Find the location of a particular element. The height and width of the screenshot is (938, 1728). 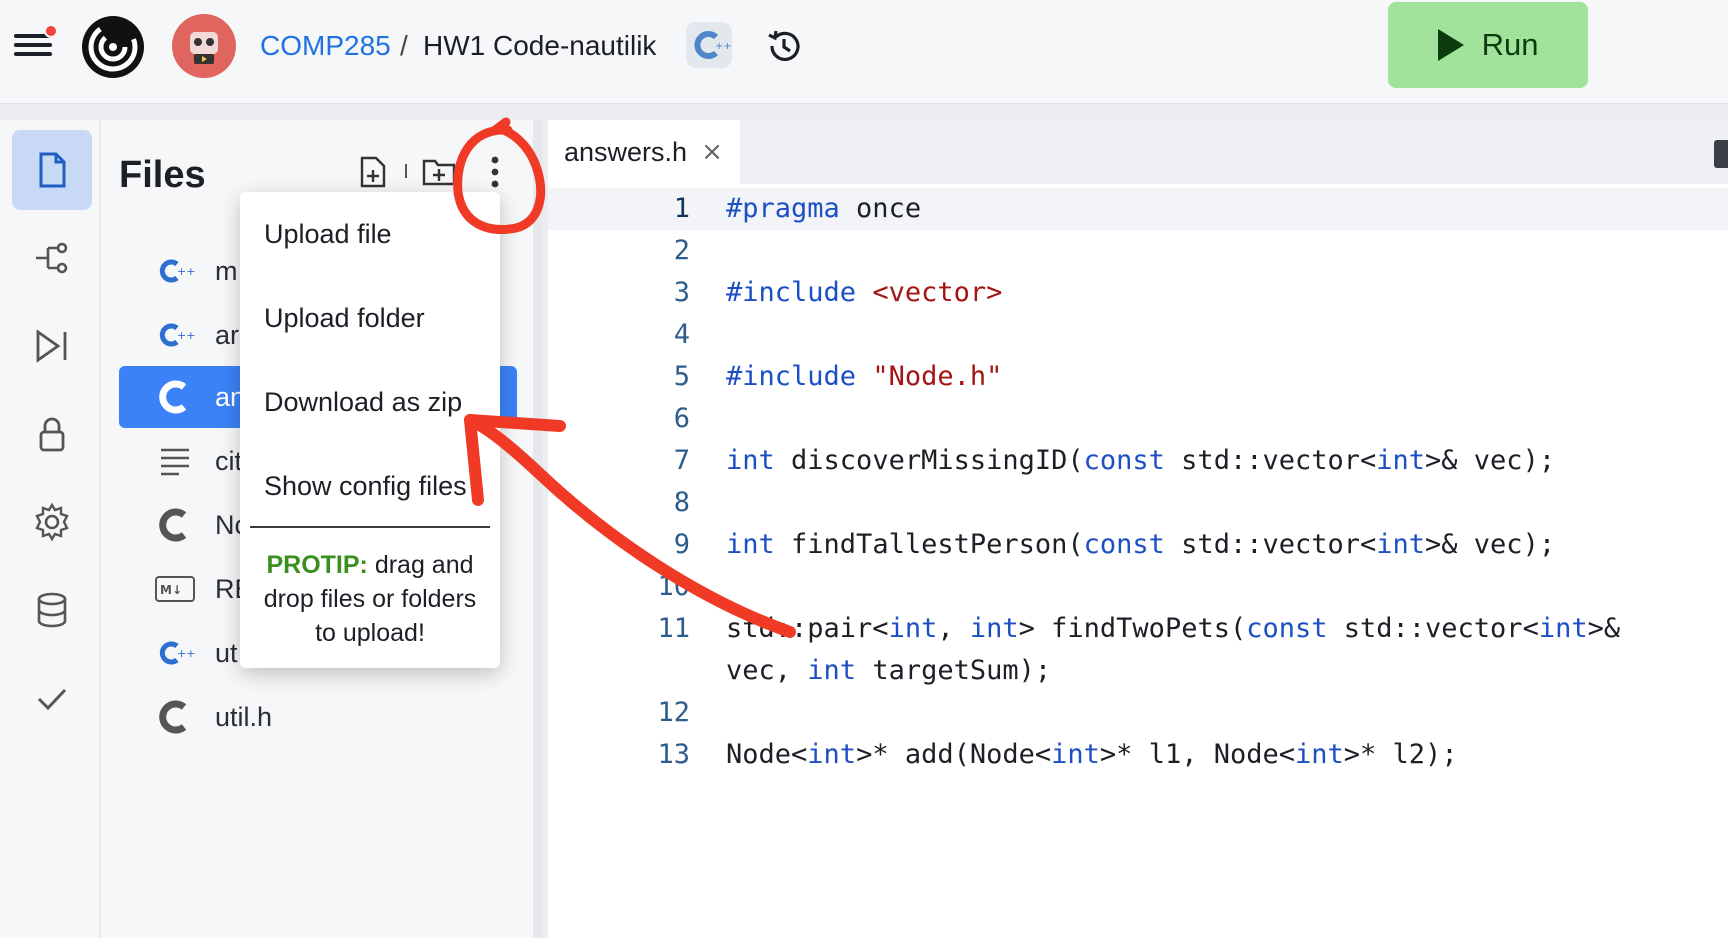

upload-folder-menu-item: Upload folder is located at coordinates (370, 318).